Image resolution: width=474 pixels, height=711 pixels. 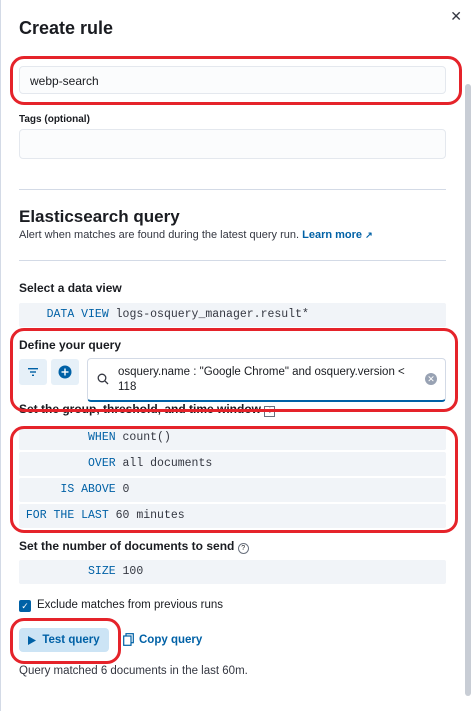 I want to click on plus-circle-icon, so click(x=65, y=372).